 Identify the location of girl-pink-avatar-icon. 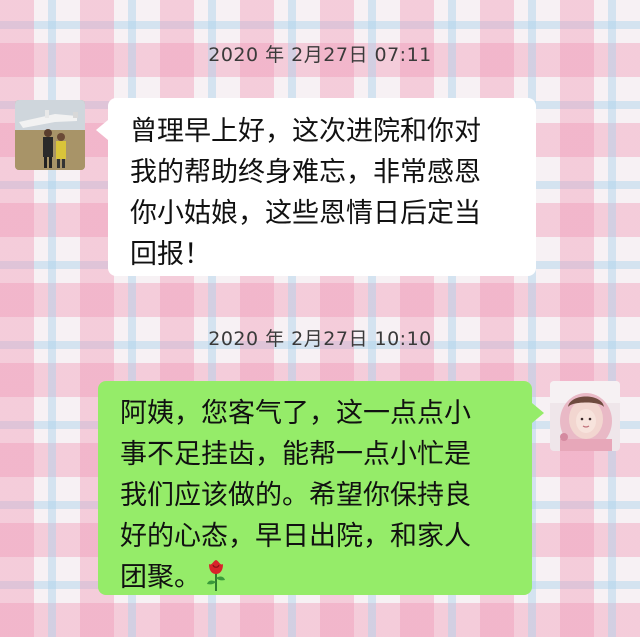
(585, 416).